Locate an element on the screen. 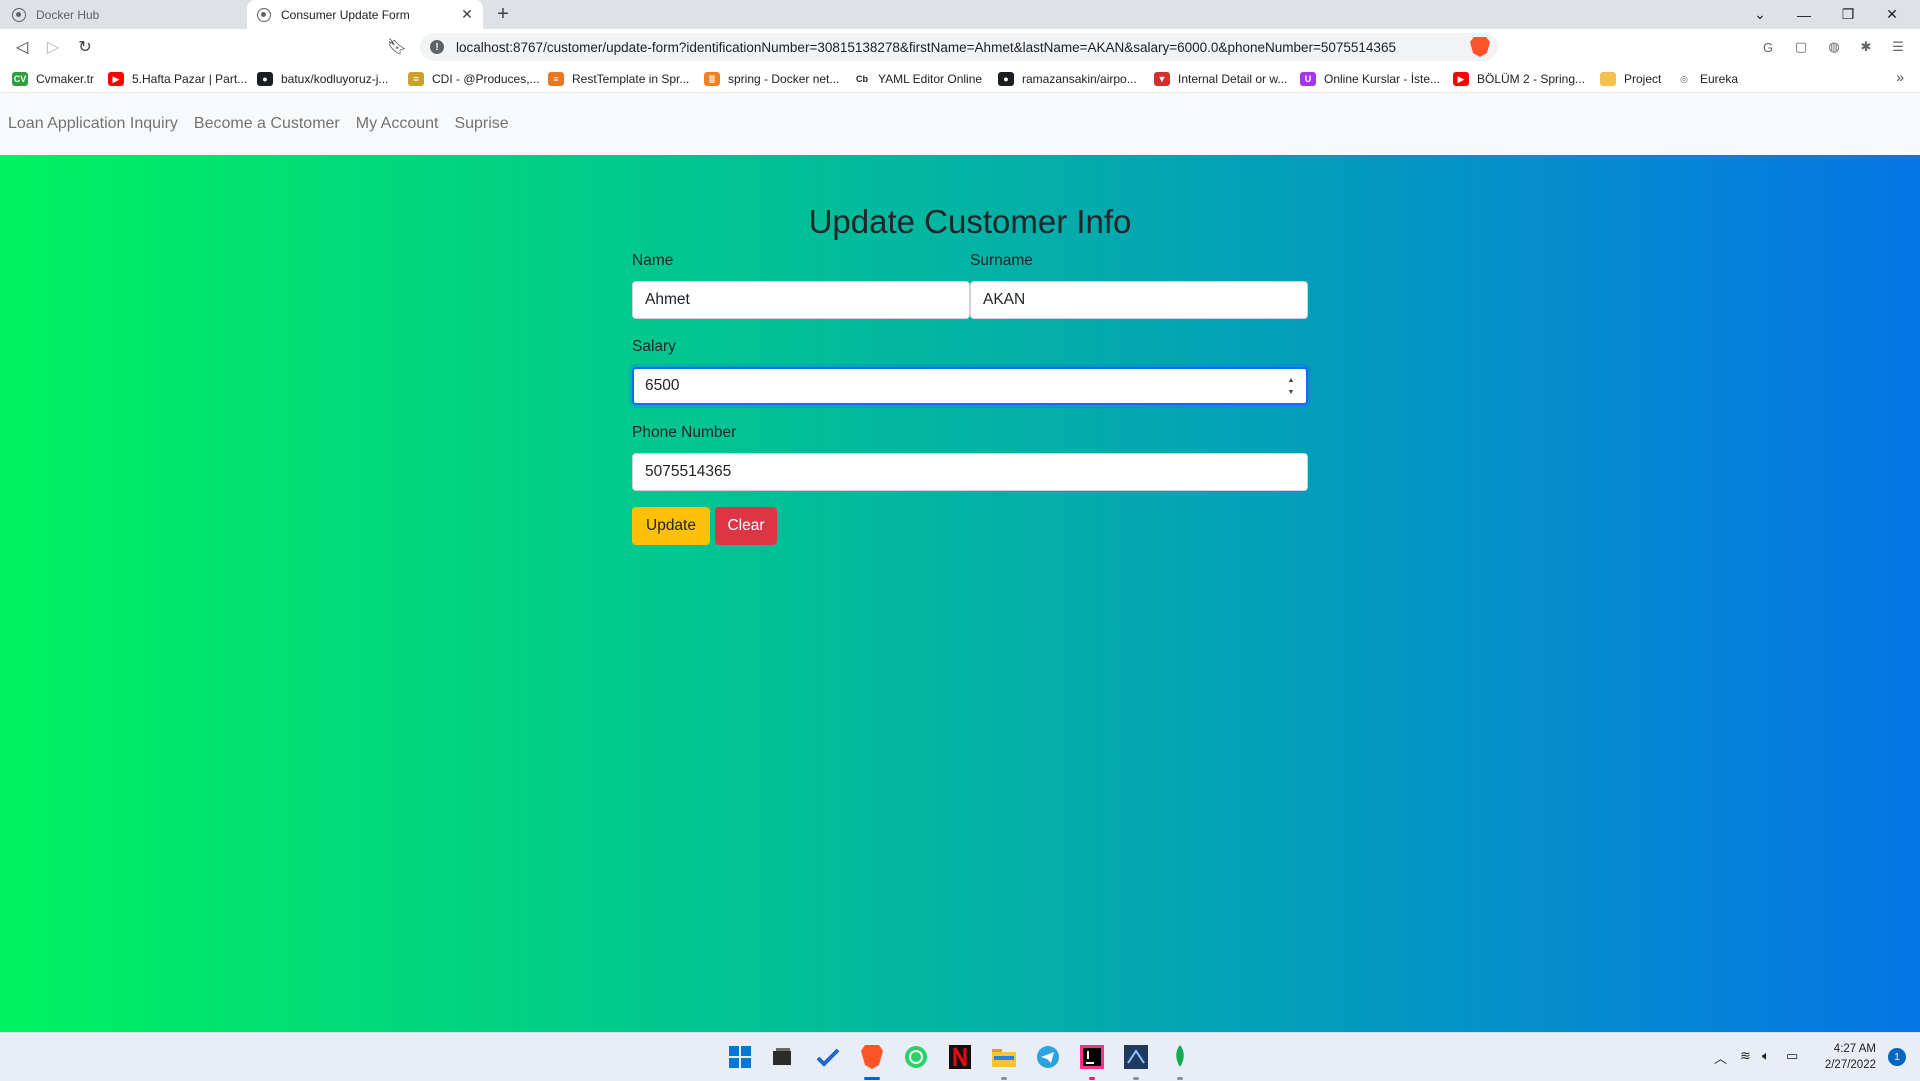 This screenshot has height=1081, width=1920. close-window-icon: ✕ is located at coordinates (1892, 14).